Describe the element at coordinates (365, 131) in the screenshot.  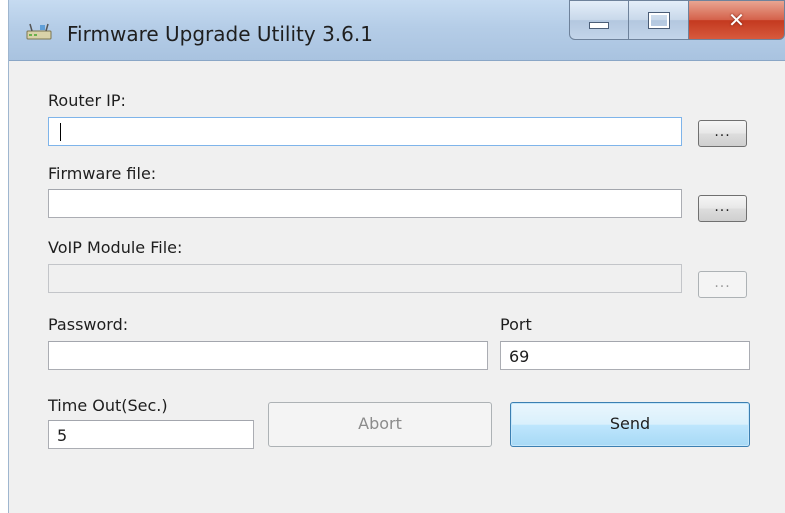
I see `router-ip-input` at that location.